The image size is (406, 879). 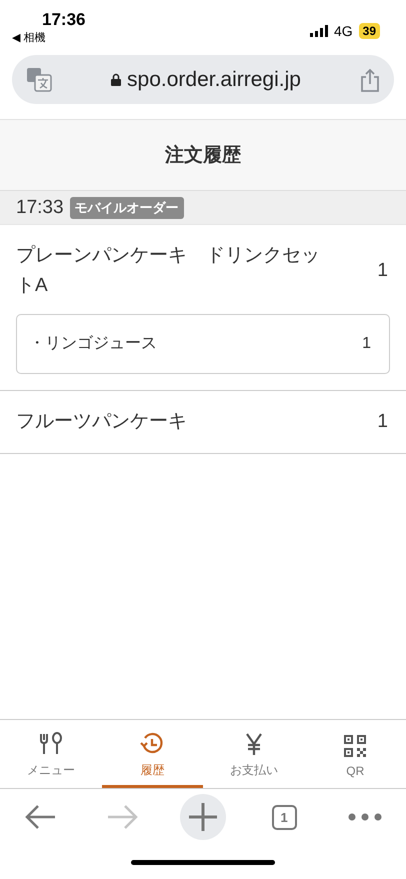 What do you see at coordinates (116, 79) in the screenshot?
I see `lock-icon` at bounding box center [116, 79].